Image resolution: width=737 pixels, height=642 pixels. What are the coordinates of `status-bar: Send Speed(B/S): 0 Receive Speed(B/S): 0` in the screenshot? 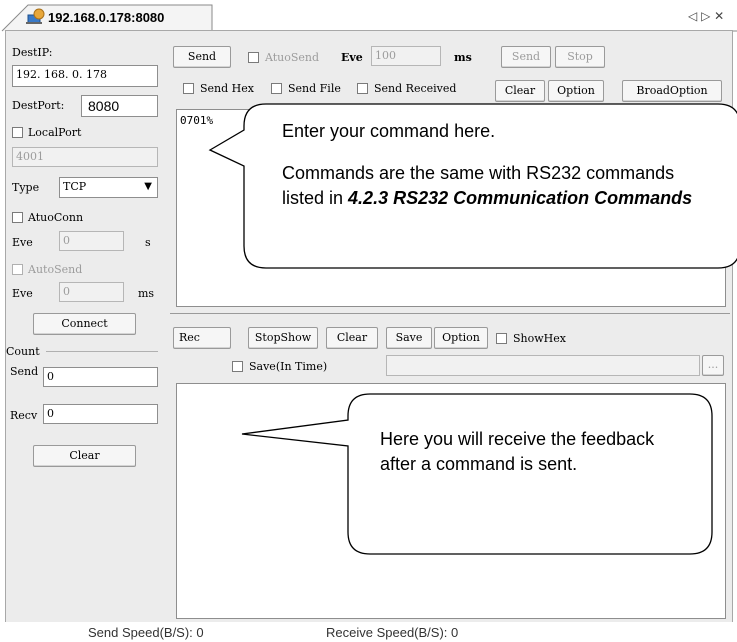 It's located at (368, 632).